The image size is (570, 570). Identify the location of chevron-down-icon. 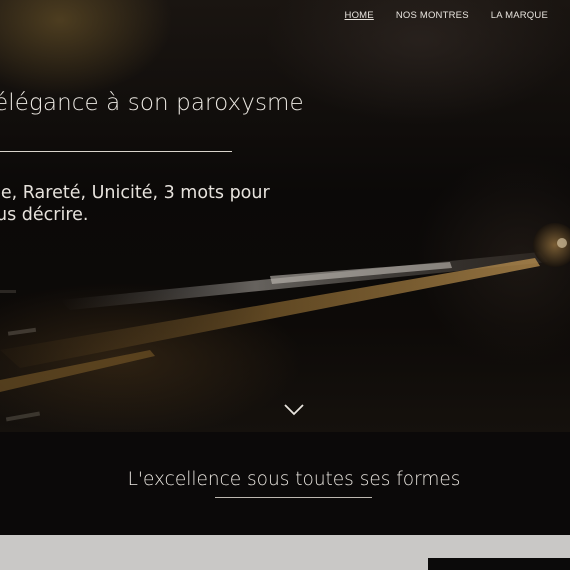
(294, 410).